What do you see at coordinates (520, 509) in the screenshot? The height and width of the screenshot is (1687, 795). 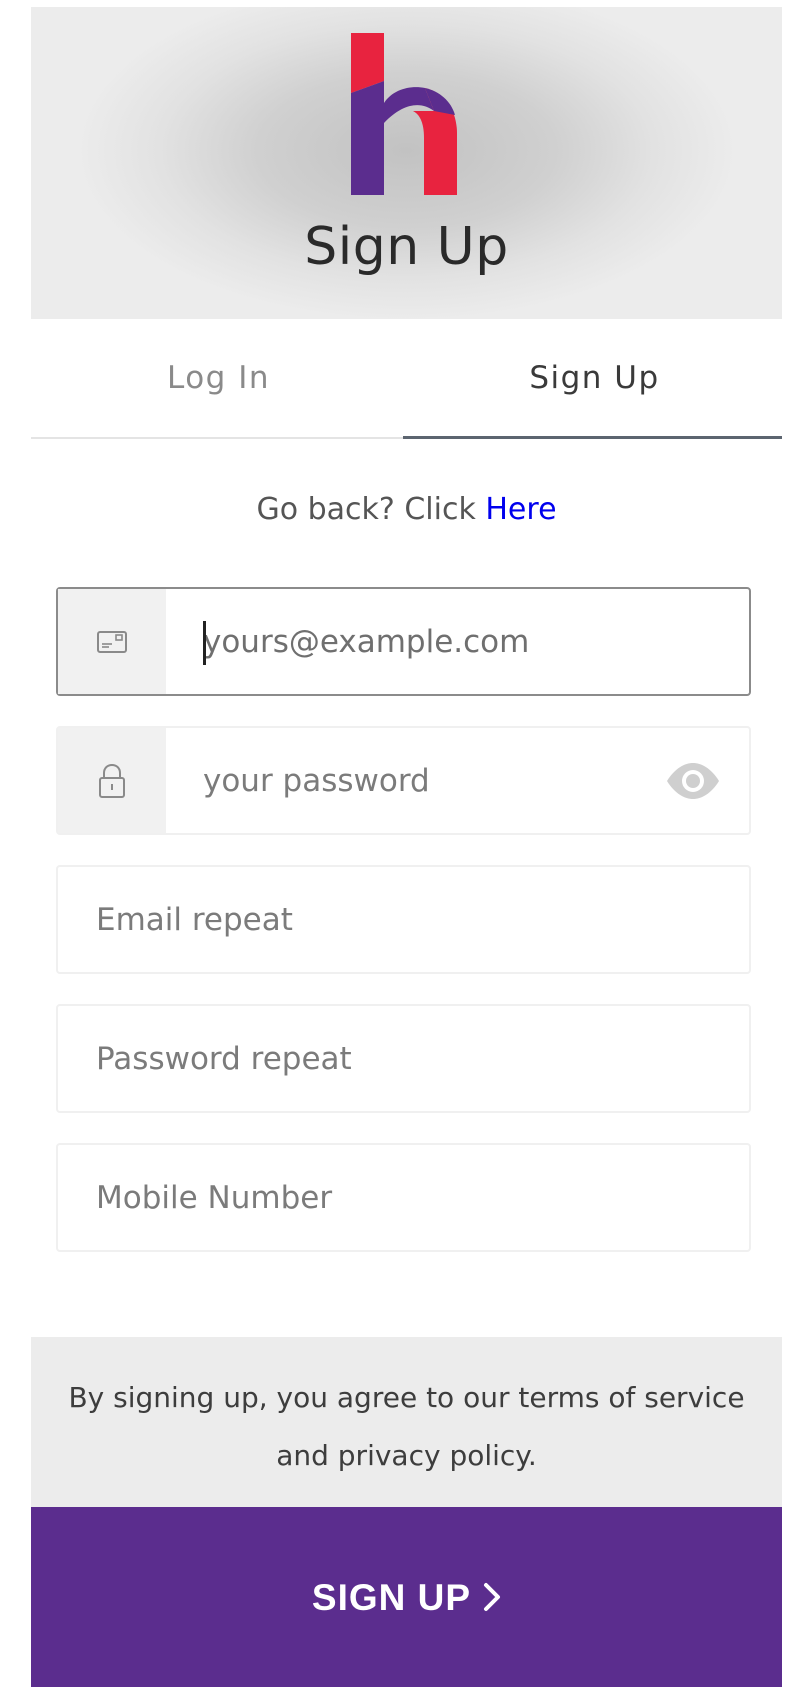 I see `go-back-link: Here` at bounding box center [520, 509].